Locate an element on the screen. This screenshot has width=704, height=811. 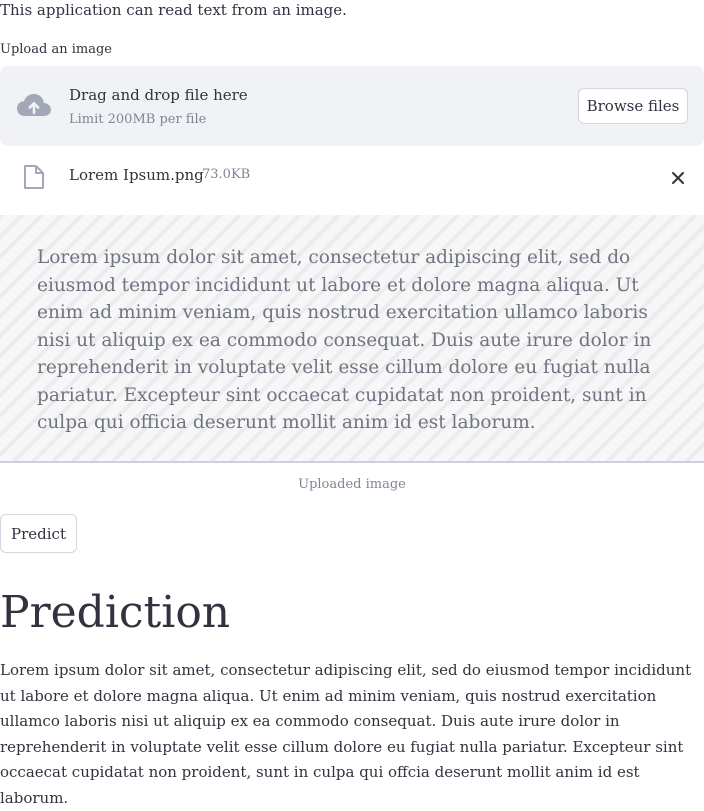
prediction-heading: Prediction is located at coordinates (115, 612).